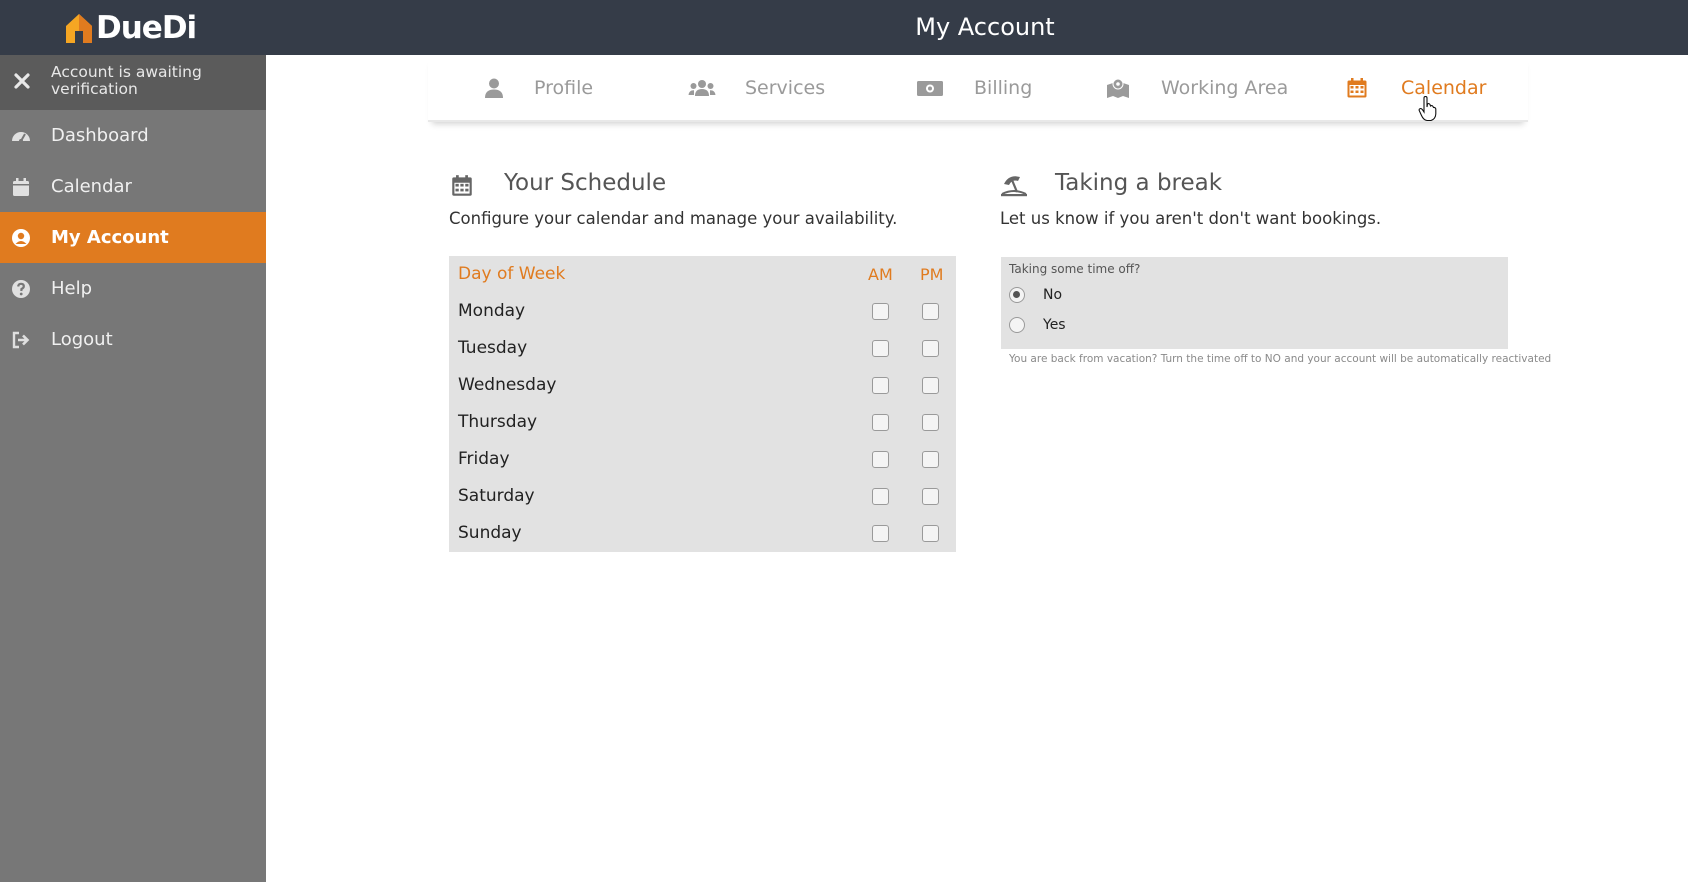 The image size is (1688, 882). What do you see at coordinates (985, 27) in the screenshot?
I see `page-title: My Account` at bounding box center [985, 27].